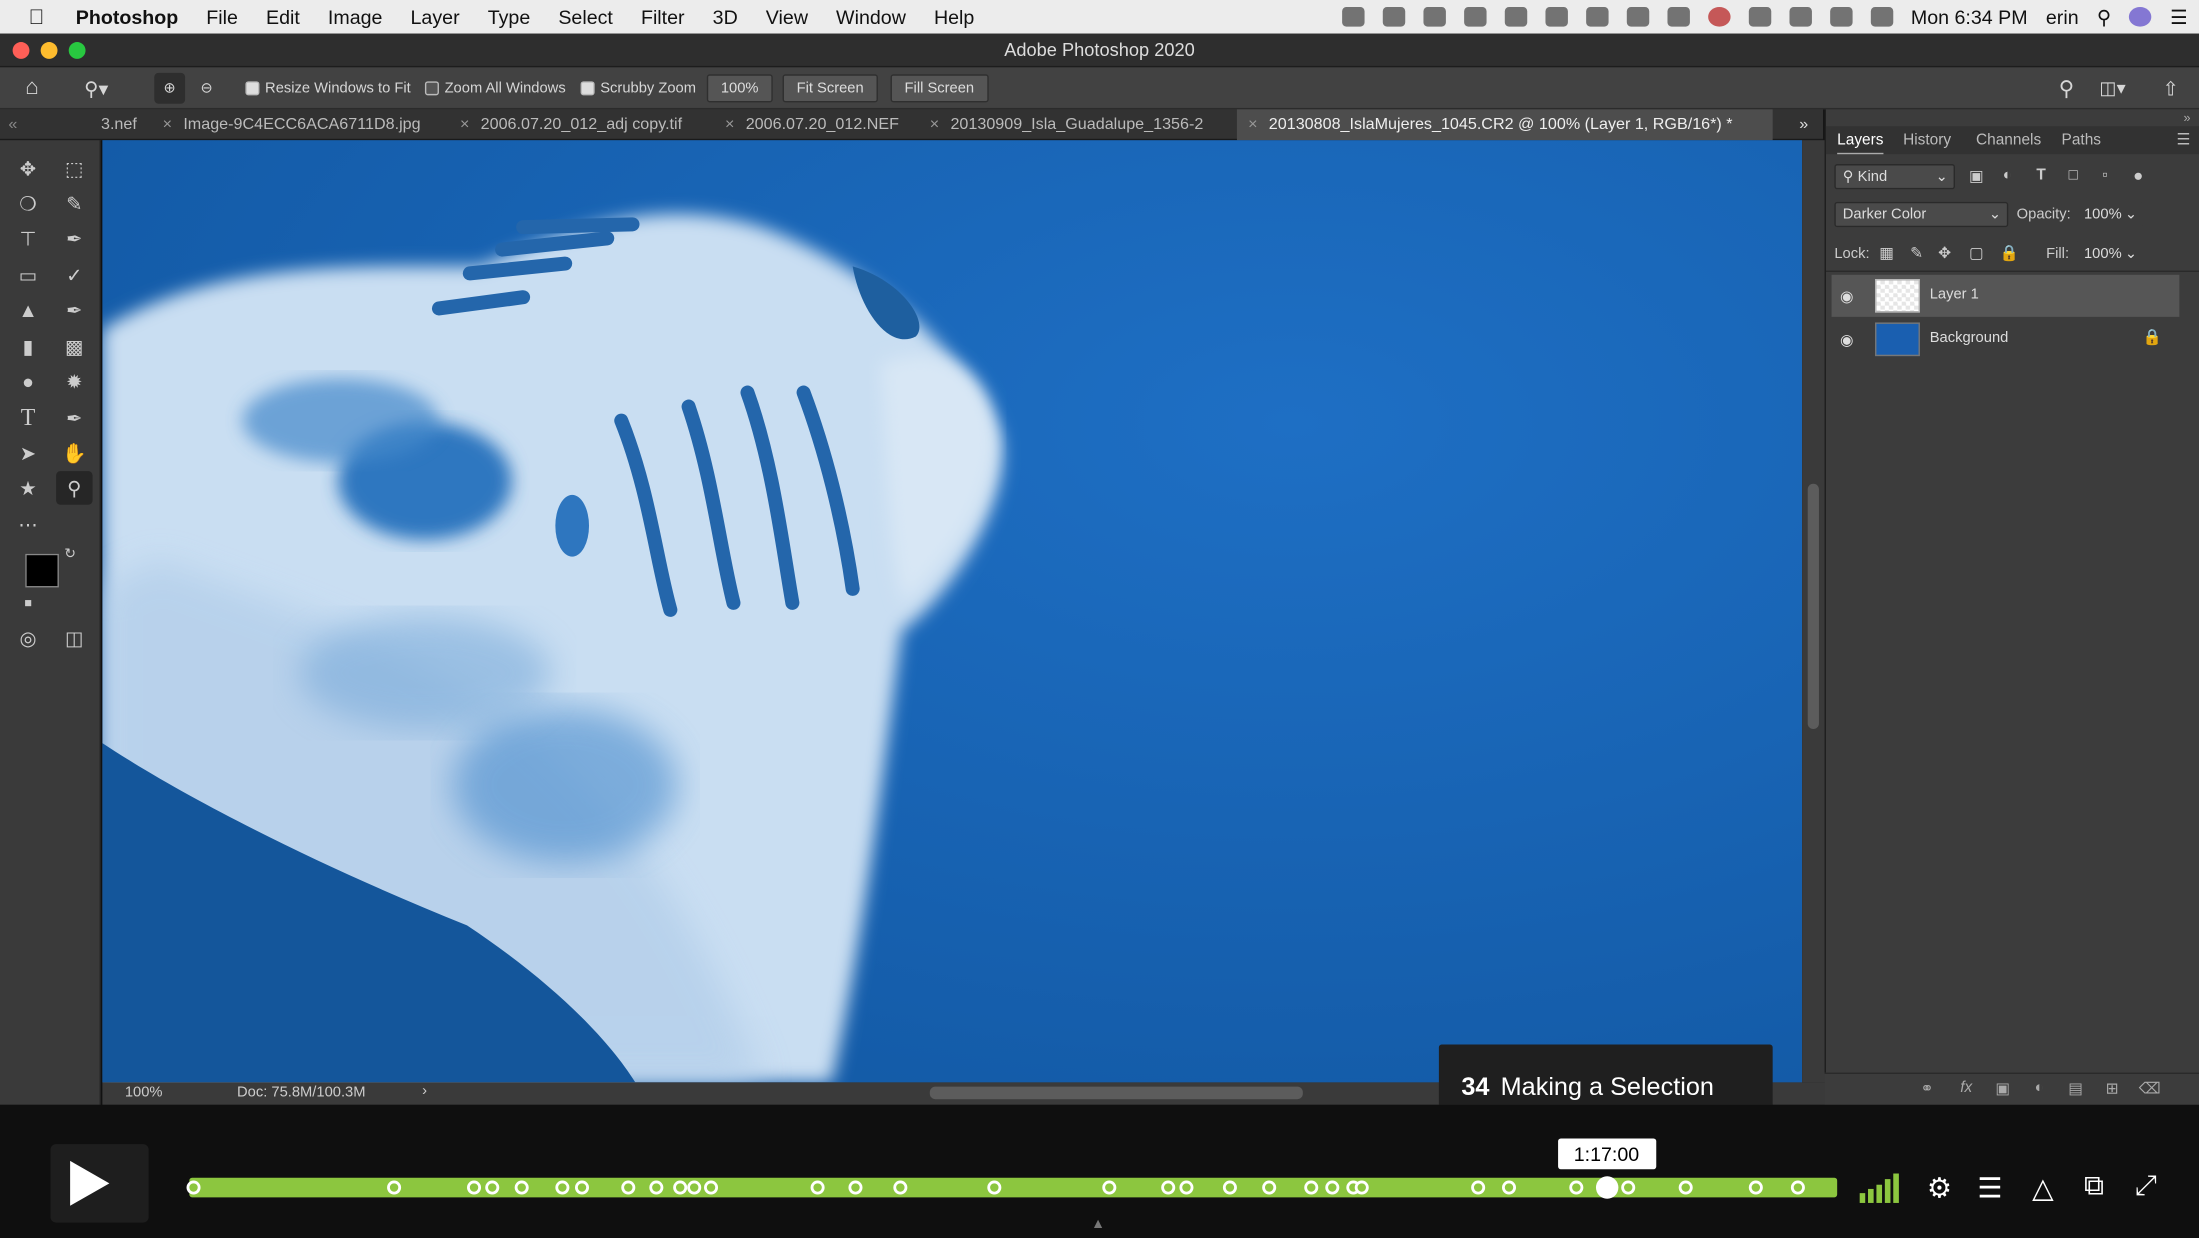  I want to click on progress-scrubber, so click(1606, 1187).